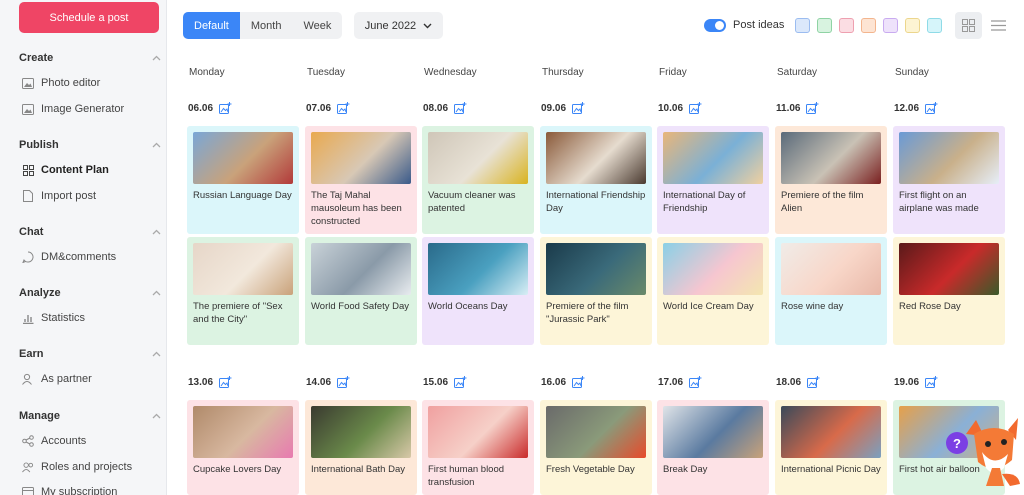 The width and height of the screenshot is (1024, 495). I want to click on date-text: 07.06, so click(319, 108).